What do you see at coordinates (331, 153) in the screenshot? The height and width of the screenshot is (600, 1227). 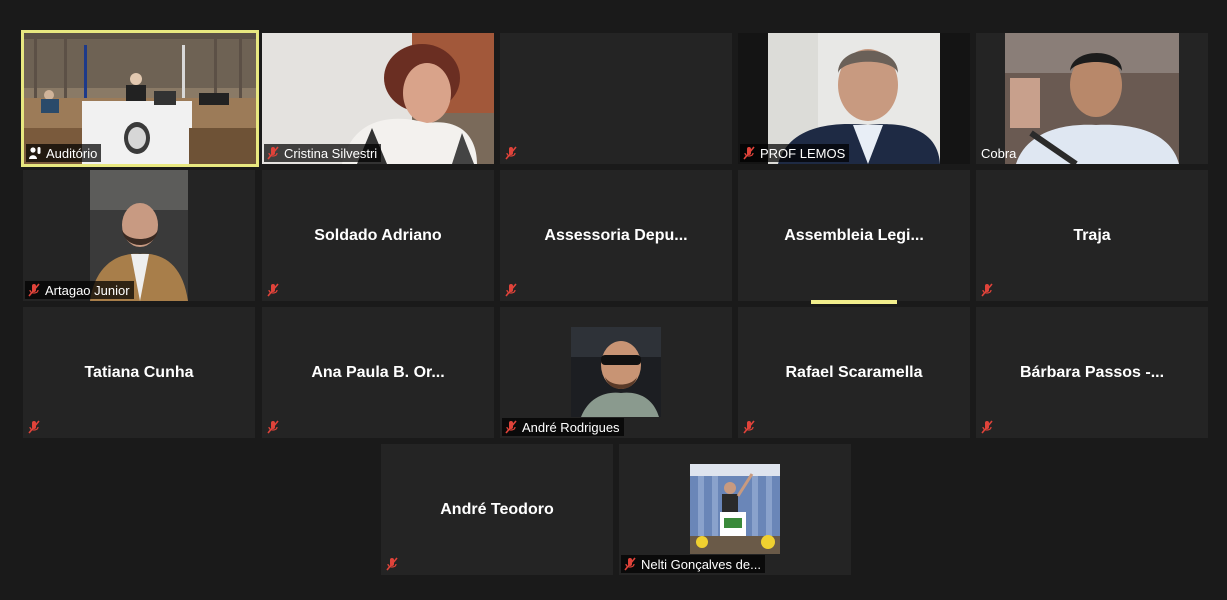 I see `participant-name: Cristina Silvestri` at bounding box center [331, 153].